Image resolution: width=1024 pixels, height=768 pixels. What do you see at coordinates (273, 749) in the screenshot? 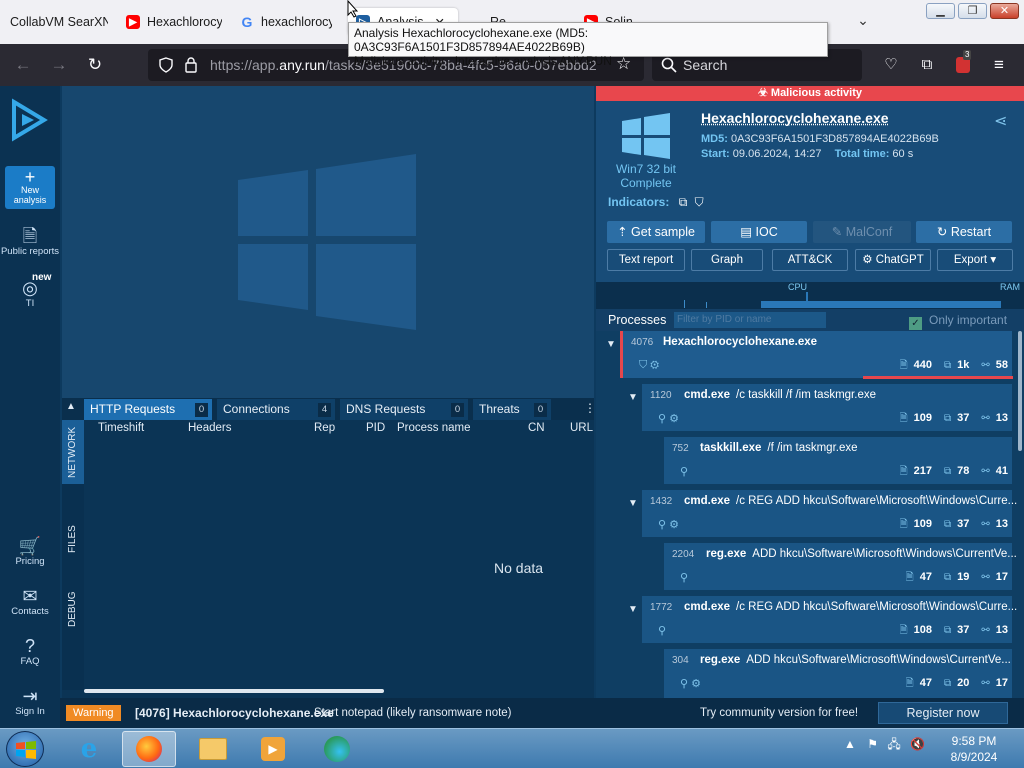
I see `media-player-icon: ▶` at bounding box center [273, 749].